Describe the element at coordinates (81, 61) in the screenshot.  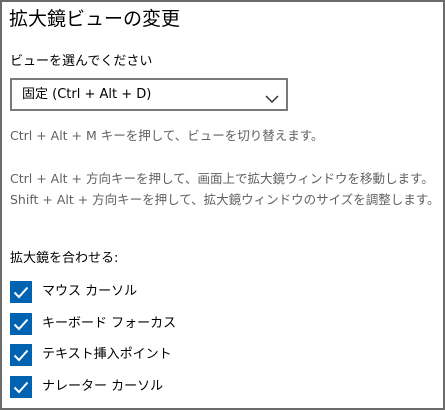
I see `view-select-label: ビューを選んでください` at that location.